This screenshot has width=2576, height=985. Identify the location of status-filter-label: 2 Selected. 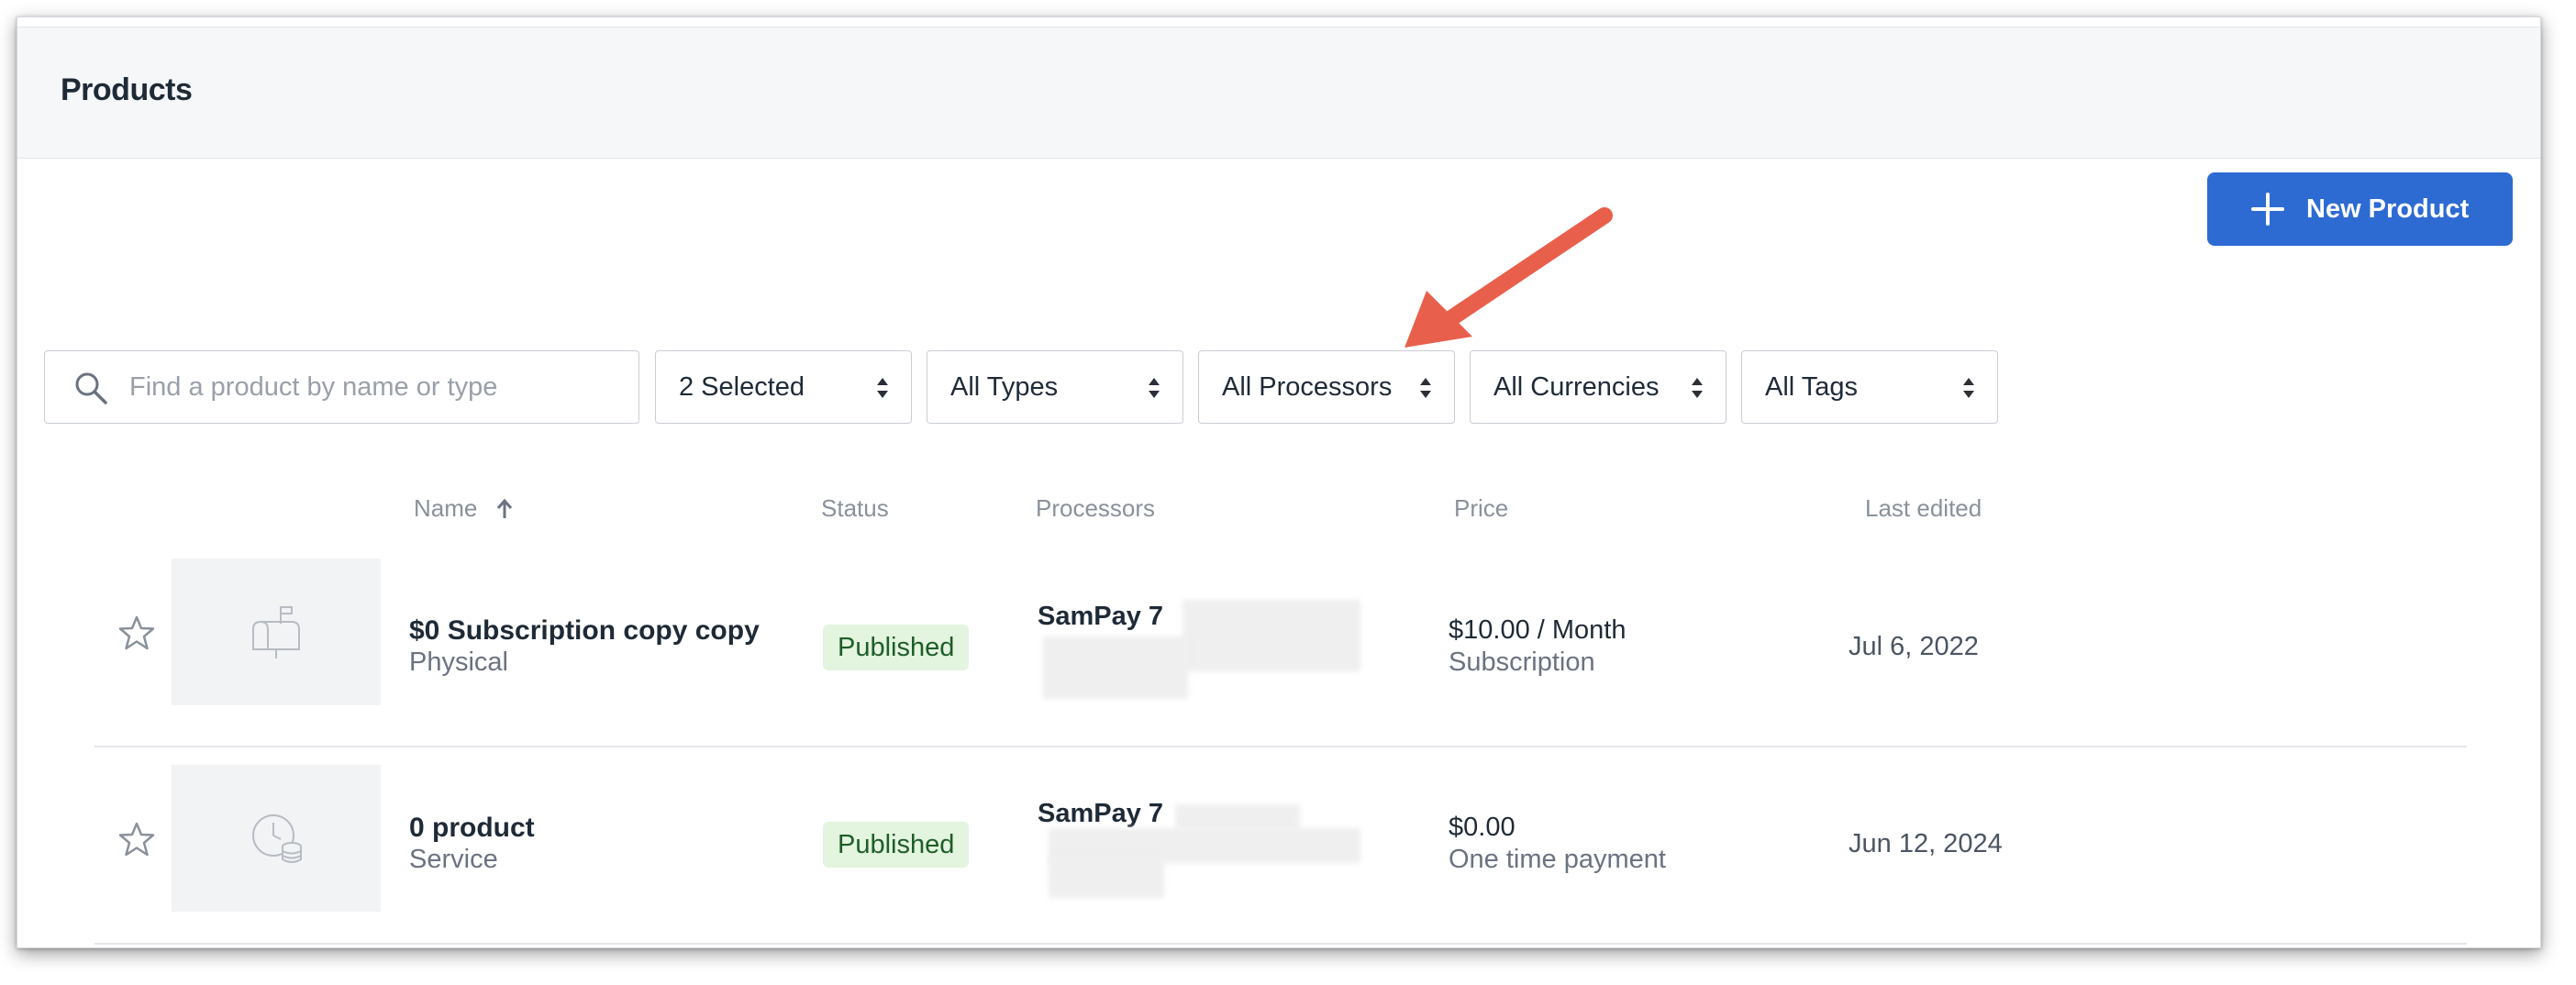
(742, 386).